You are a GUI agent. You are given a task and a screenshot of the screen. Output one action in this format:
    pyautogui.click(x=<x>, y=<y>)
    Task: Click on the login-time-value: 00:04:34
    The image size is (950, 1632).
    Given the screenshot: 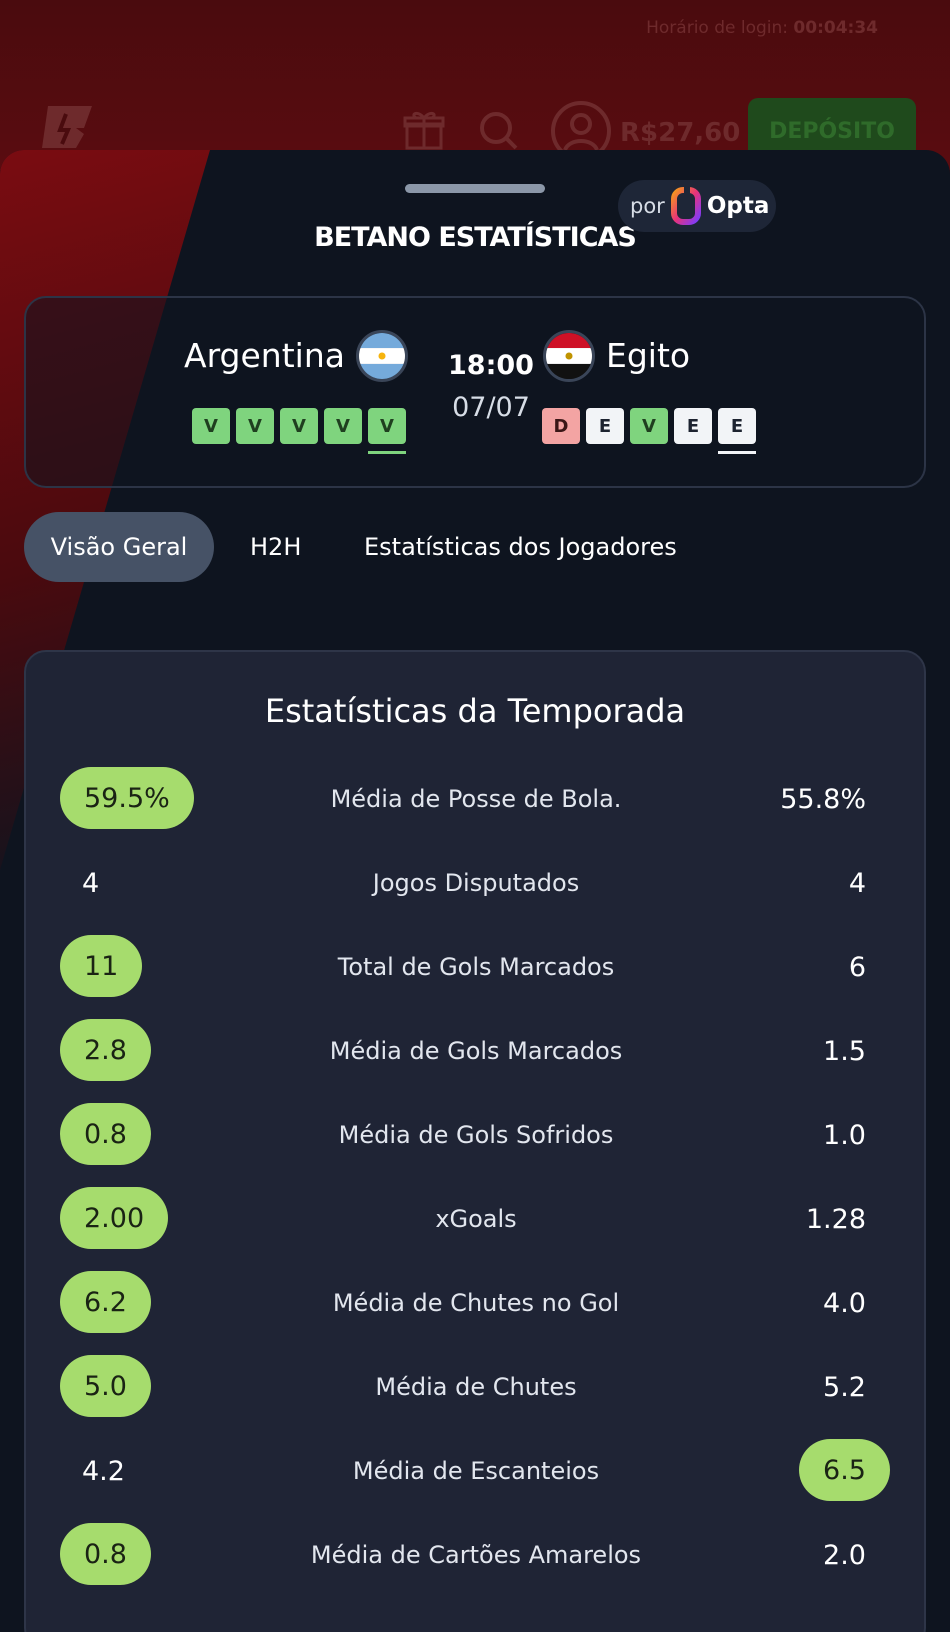 What is the action you would take?
    pyautogui.click(x=835, y=28)
    